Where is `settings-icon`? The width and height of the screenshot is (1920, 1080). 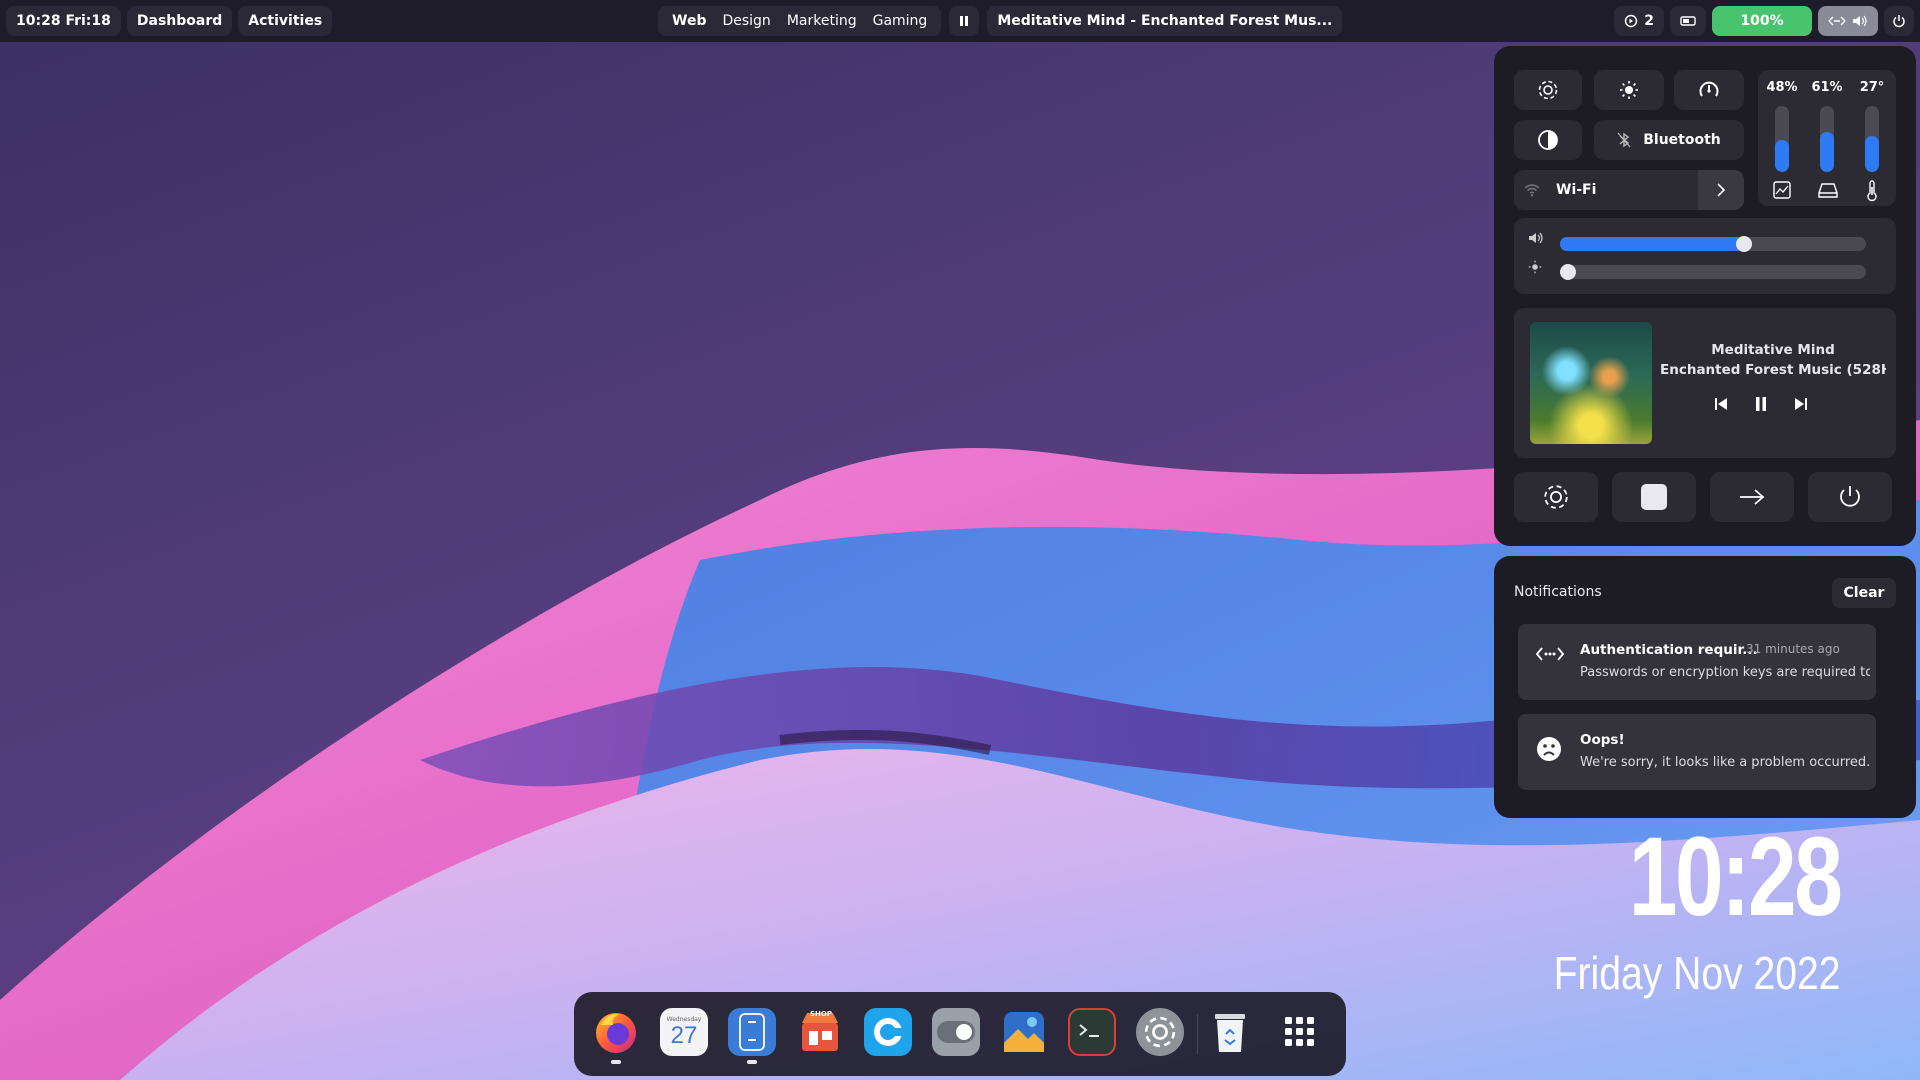
settings-icon is located at coordinates (1160, 1032).